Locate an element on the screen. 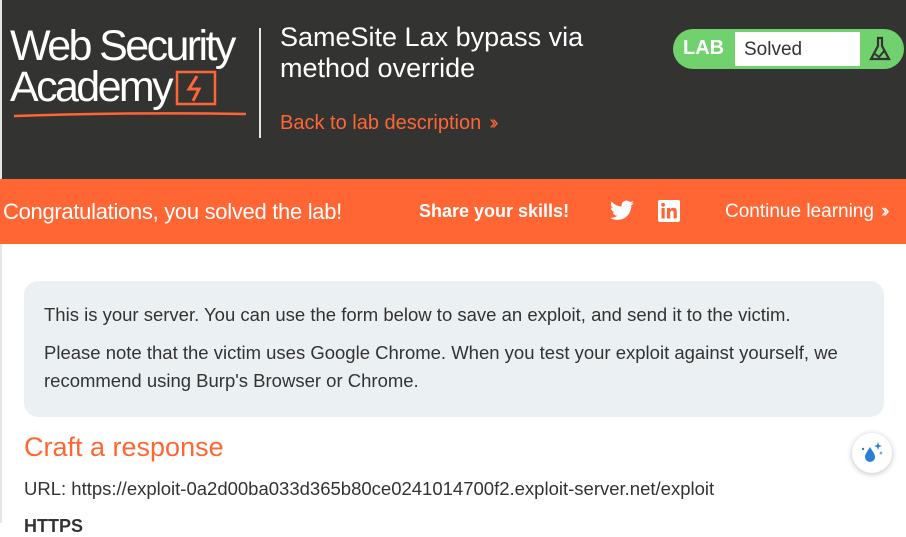 The image size is (906, 537). linkedin-icon is located at coordinates (669, 213).